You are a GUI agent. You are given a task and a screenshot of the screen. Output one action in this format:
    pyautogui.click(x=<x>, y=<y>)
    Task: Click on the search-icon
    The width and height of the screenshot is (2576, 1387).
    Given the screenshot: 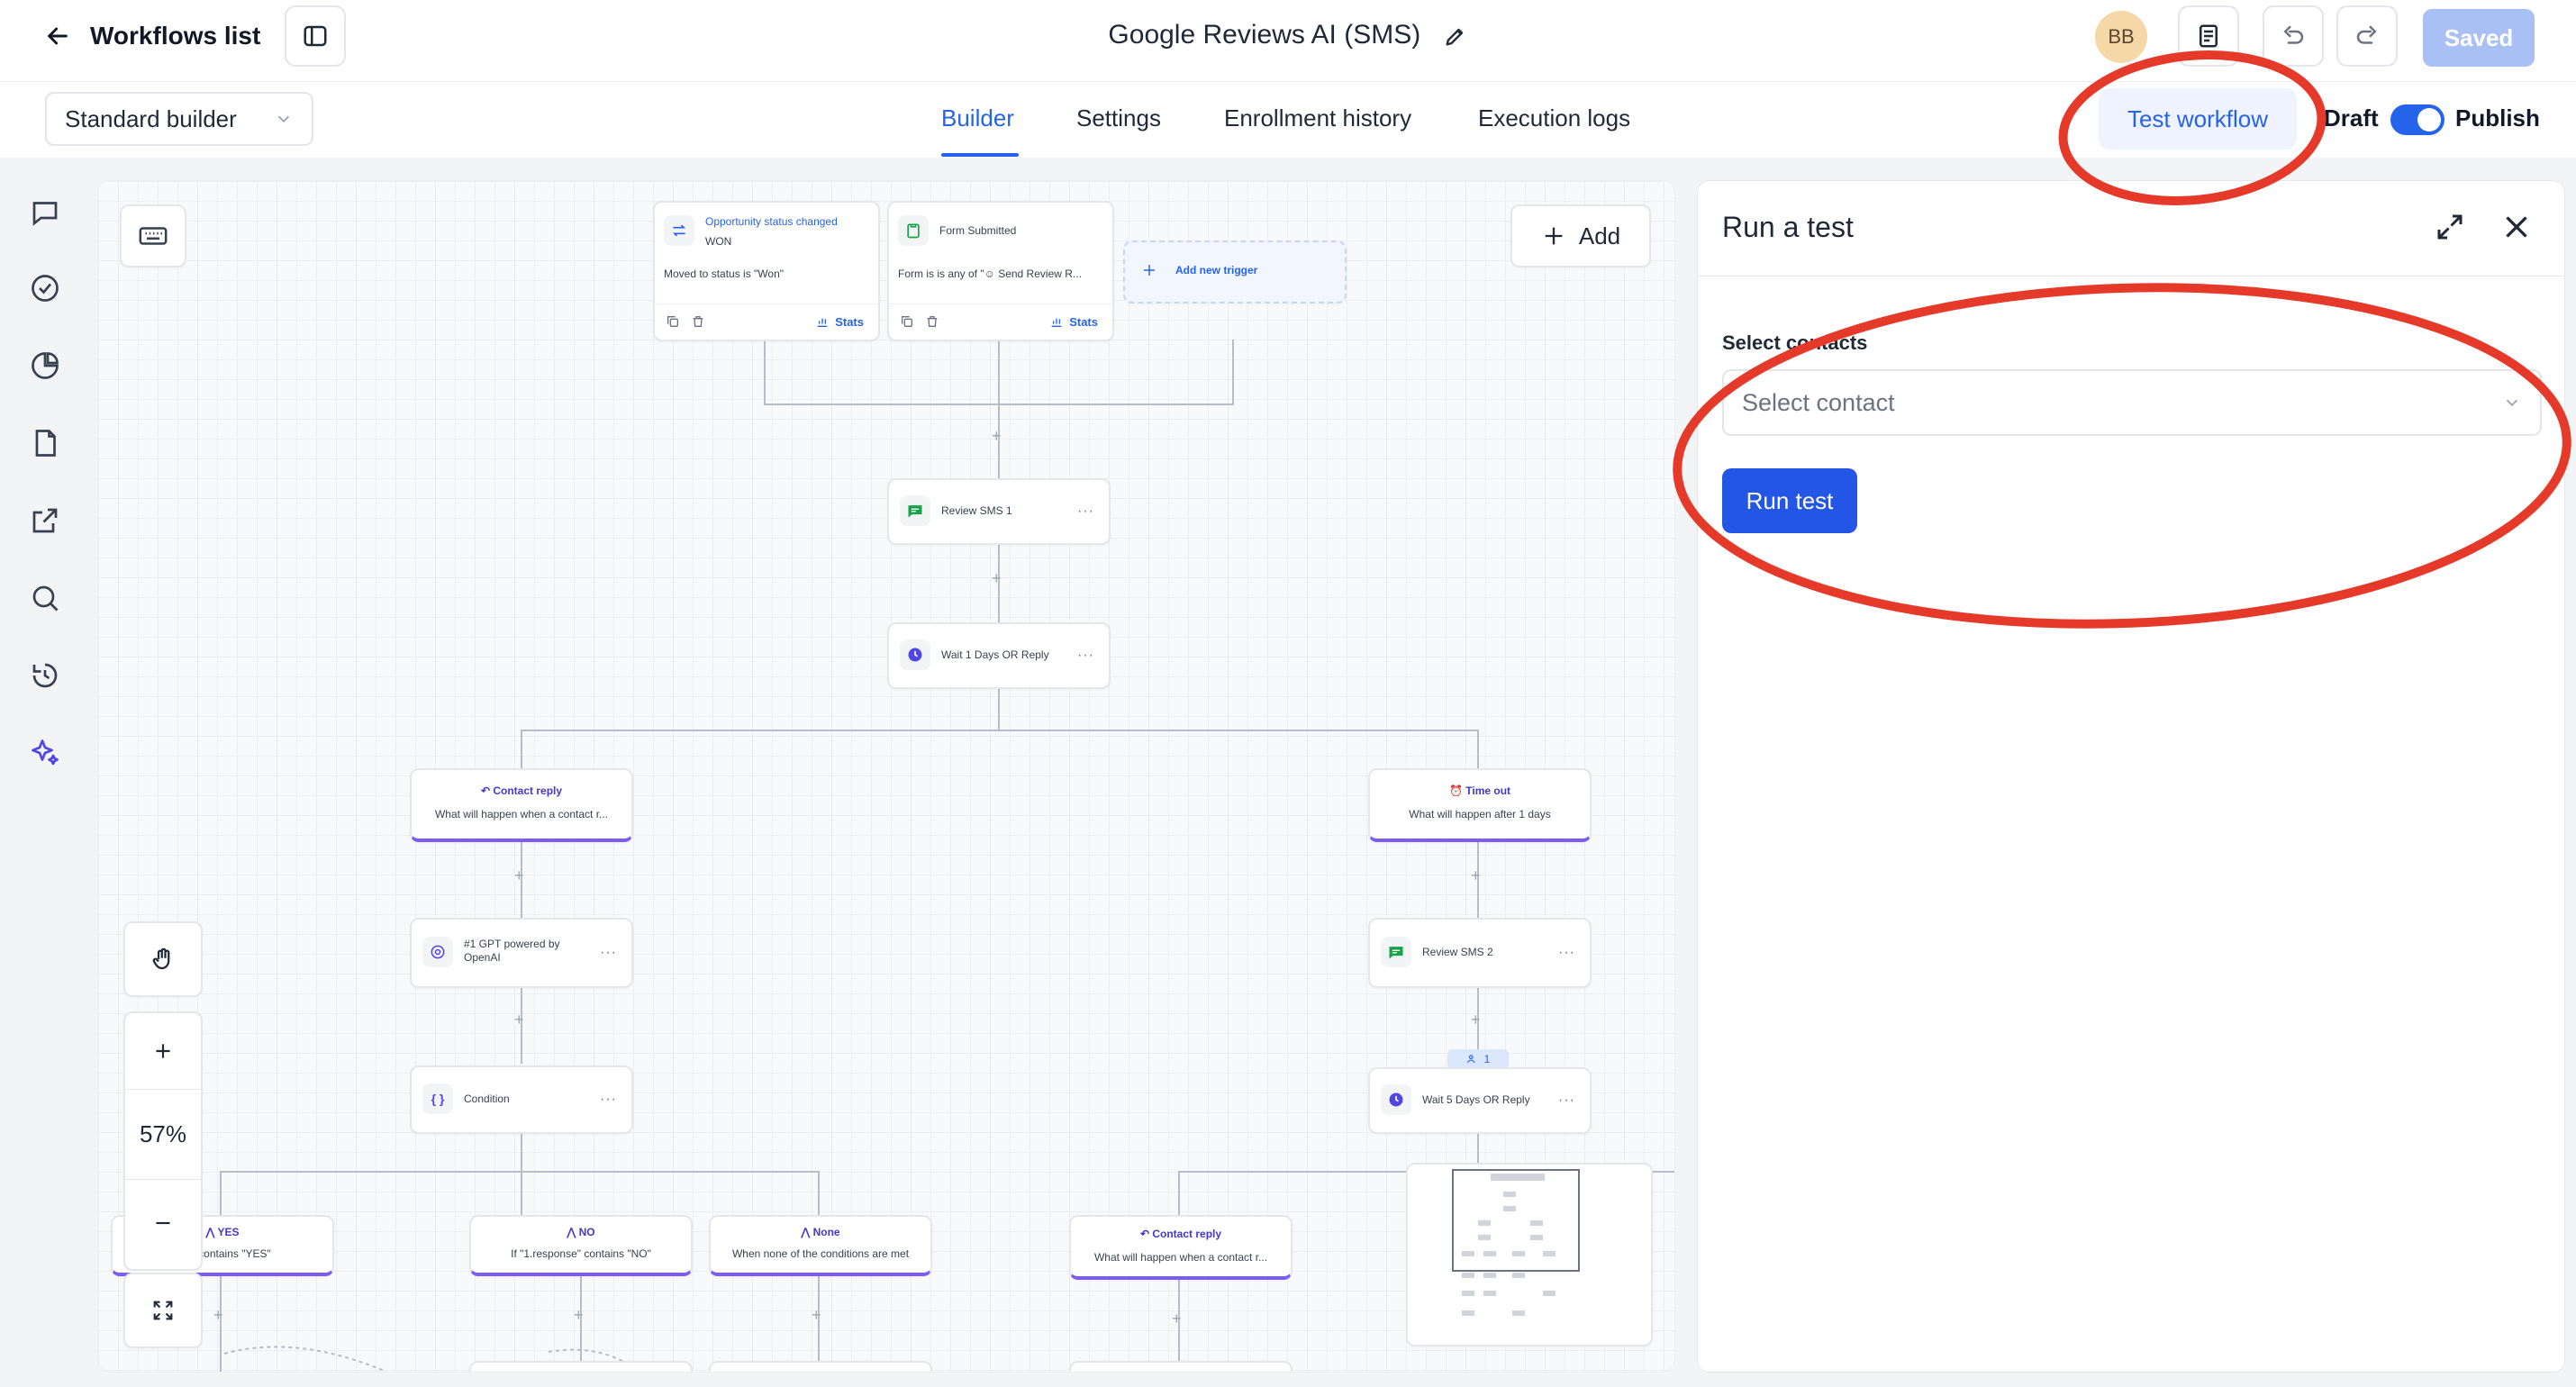 What is the action you would take?
    pyautogui.click(x=45, y=598)
    